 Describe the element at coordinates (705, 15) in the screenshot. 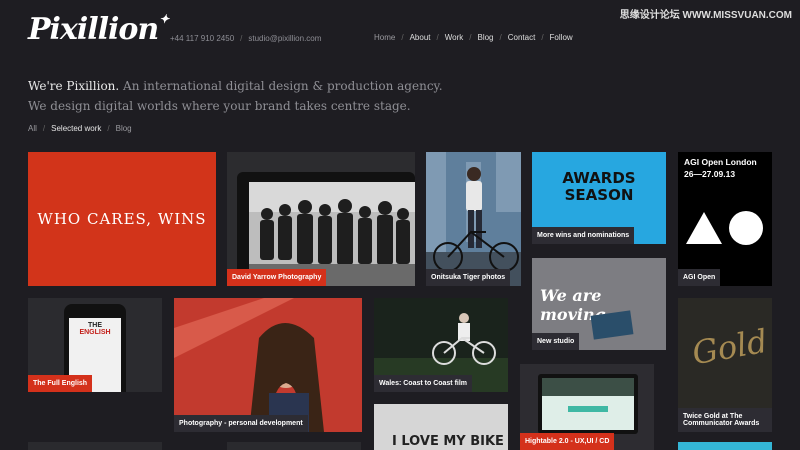

I see `watermark: 思缘设计论坛 WWW.MISSVUAN.COM` at that location.